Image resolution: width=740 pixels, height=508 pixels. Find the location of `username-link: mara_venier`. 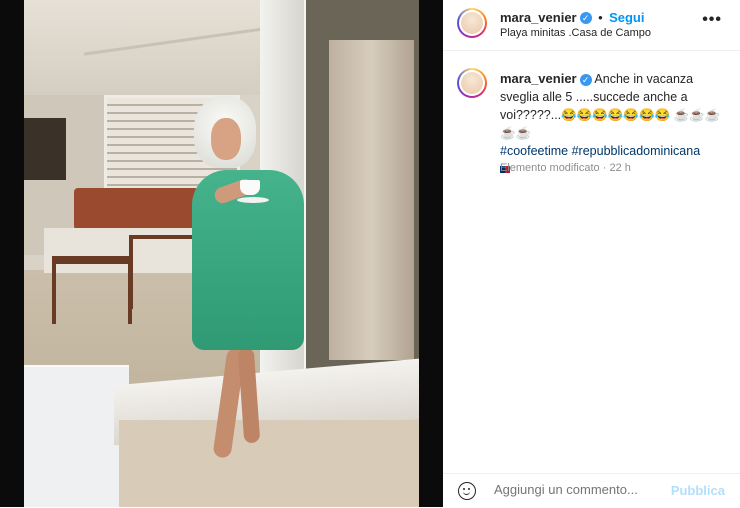

username-link: mara_venier is located at coordinates (538, 17).